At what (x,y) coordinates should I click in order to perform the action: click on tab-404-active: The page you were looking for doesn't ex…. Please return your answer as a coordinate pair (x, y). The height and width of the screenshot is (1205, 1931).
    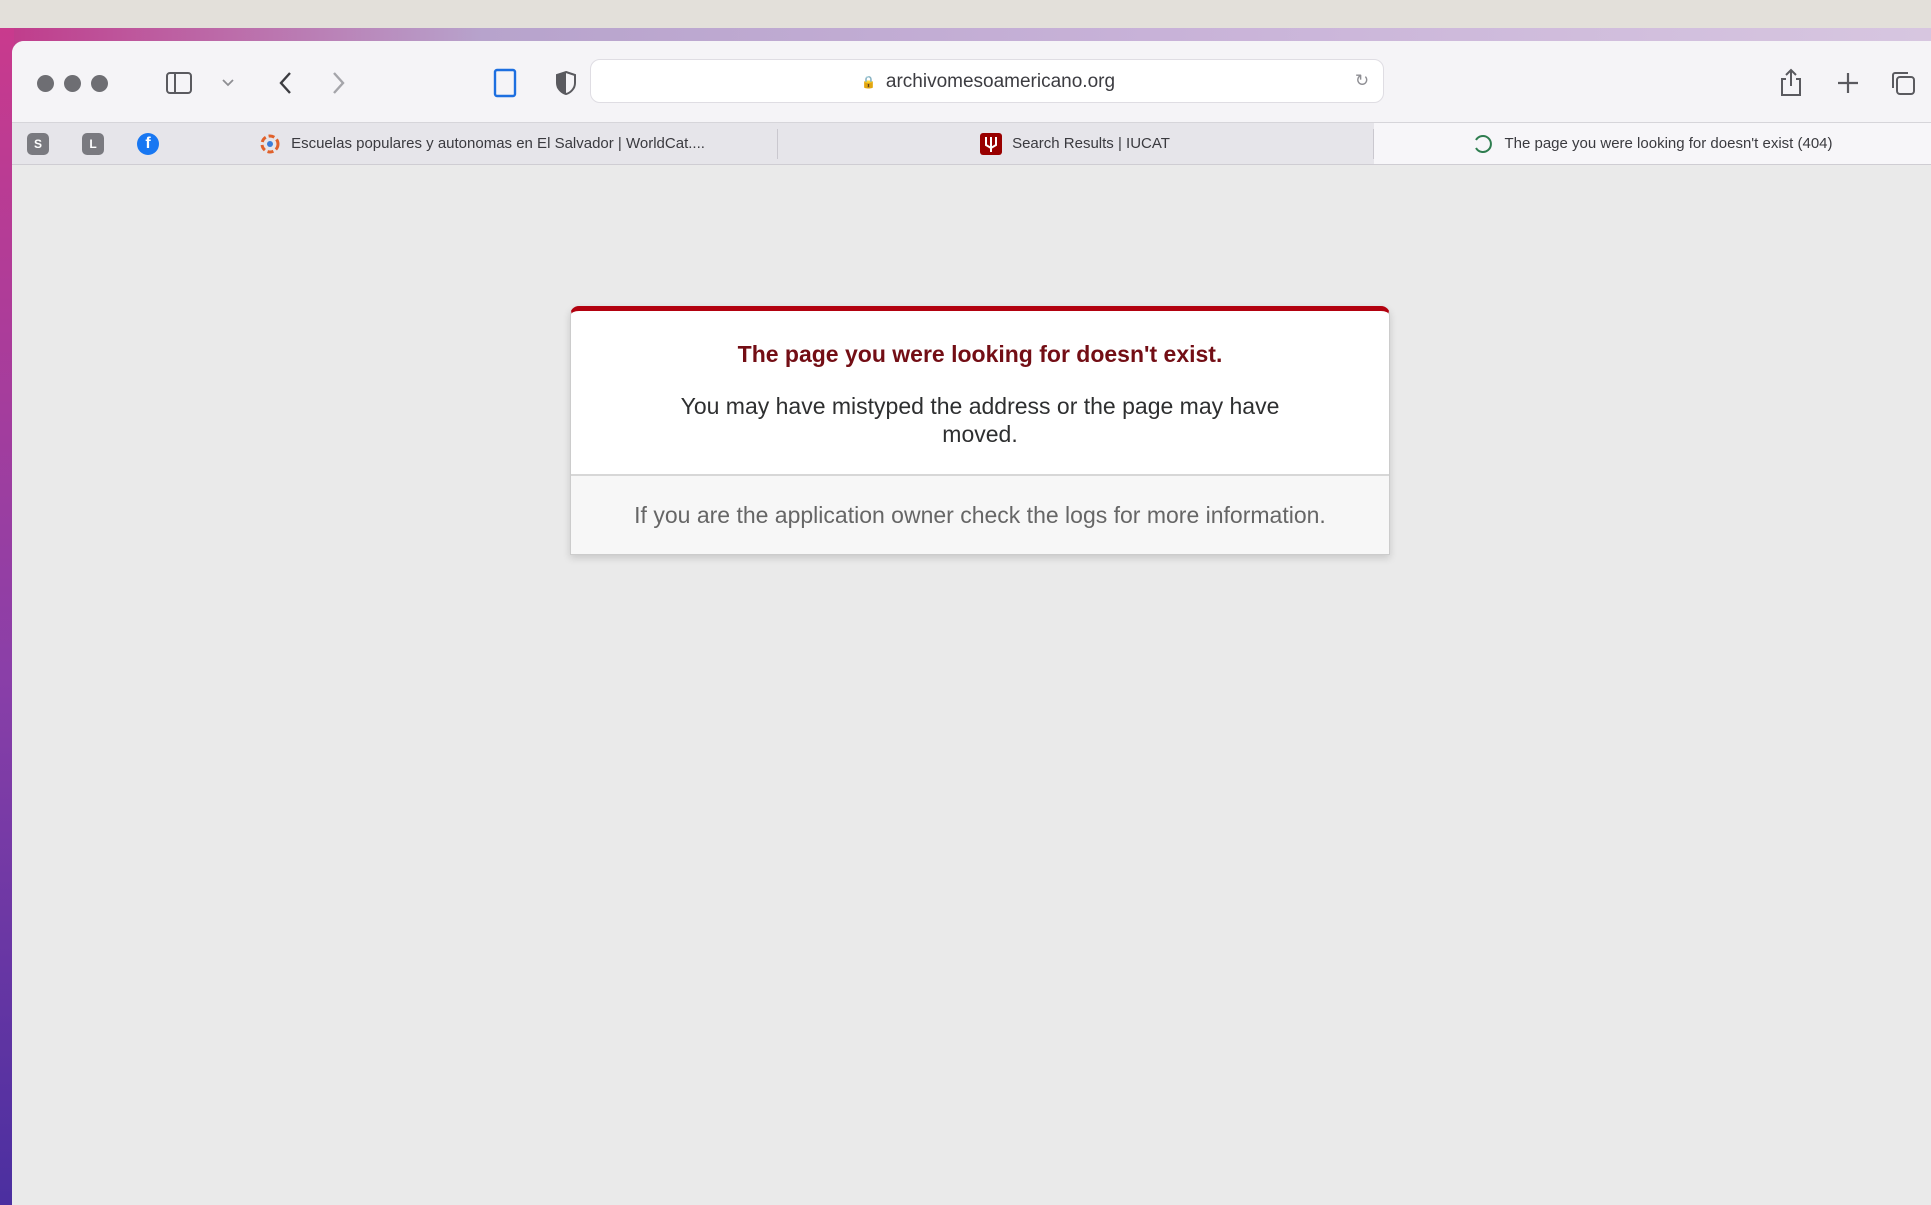
    Looking at the image, I should click on (1652, 143).